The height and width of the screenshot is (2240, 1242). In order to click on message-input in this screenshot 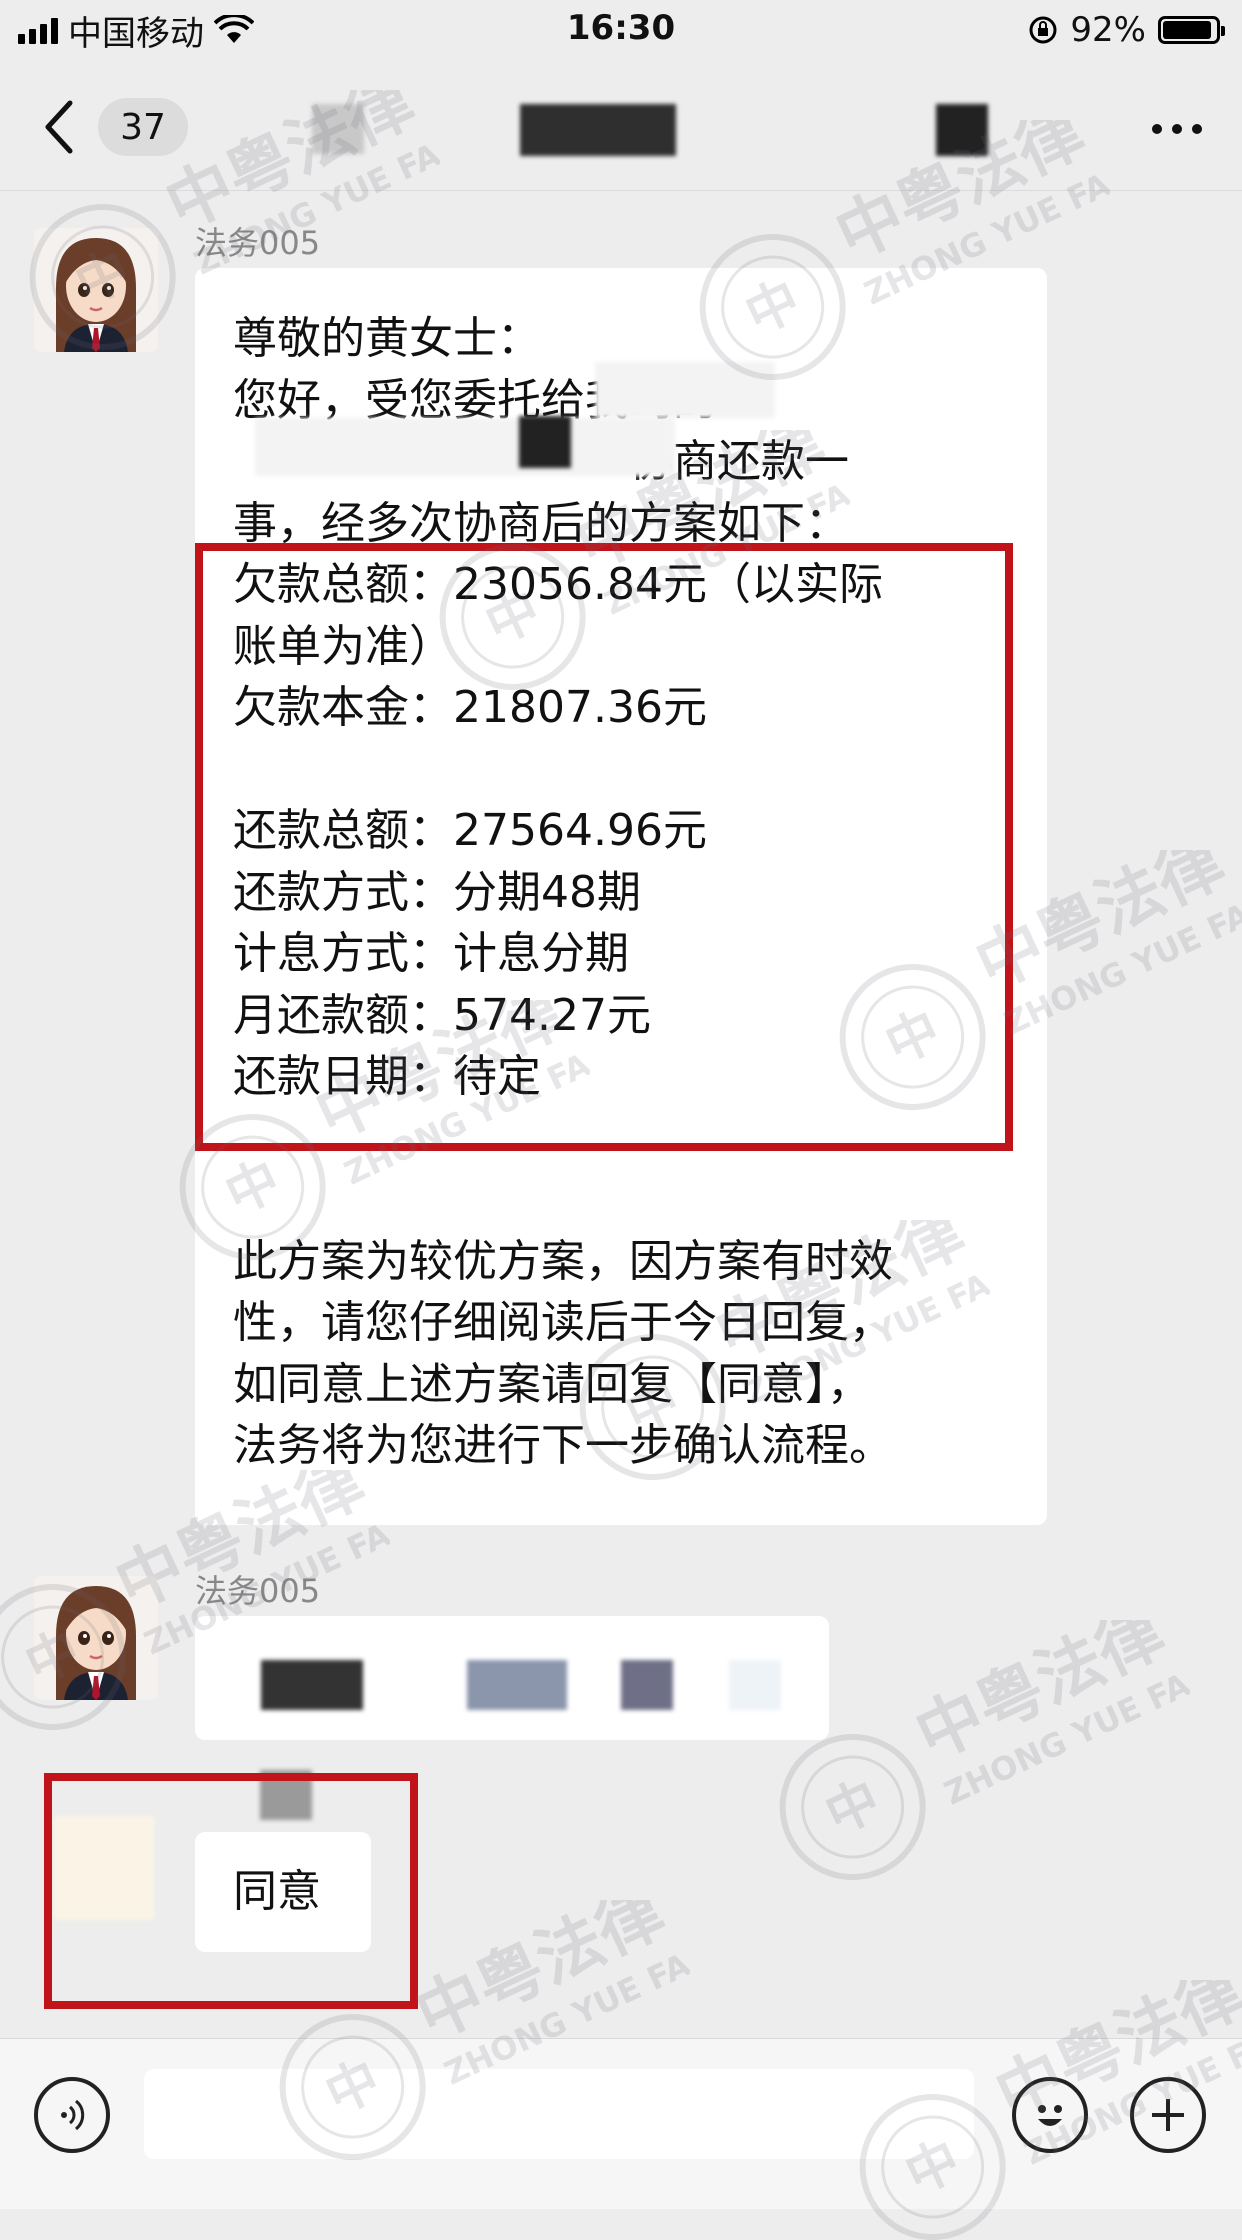, I will do `click(559, 2114)`.